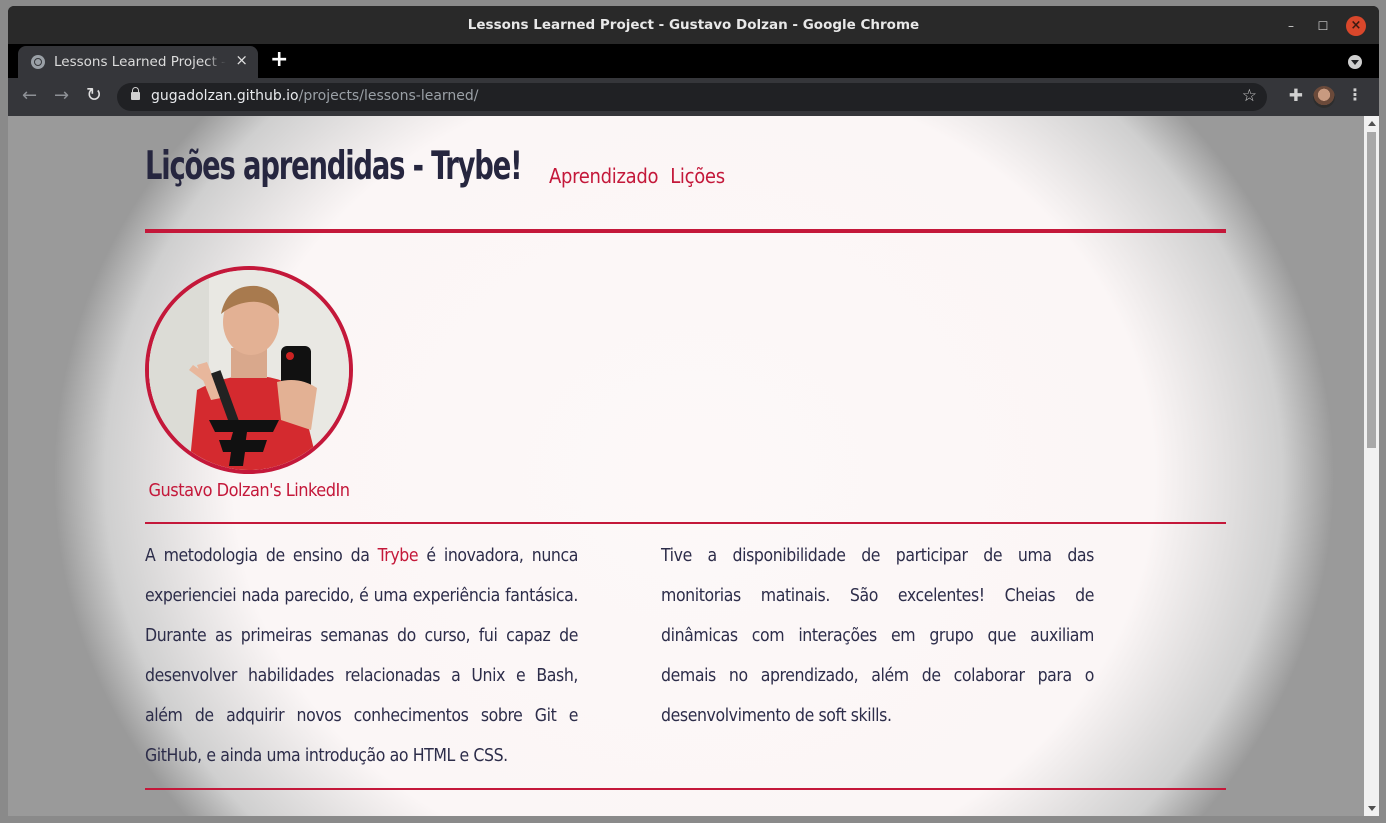  What do you see at coordinates (225, 96) in the screenshot?
I see `url-host: gugadolzan.github.io` at bounding box center [225, 96].